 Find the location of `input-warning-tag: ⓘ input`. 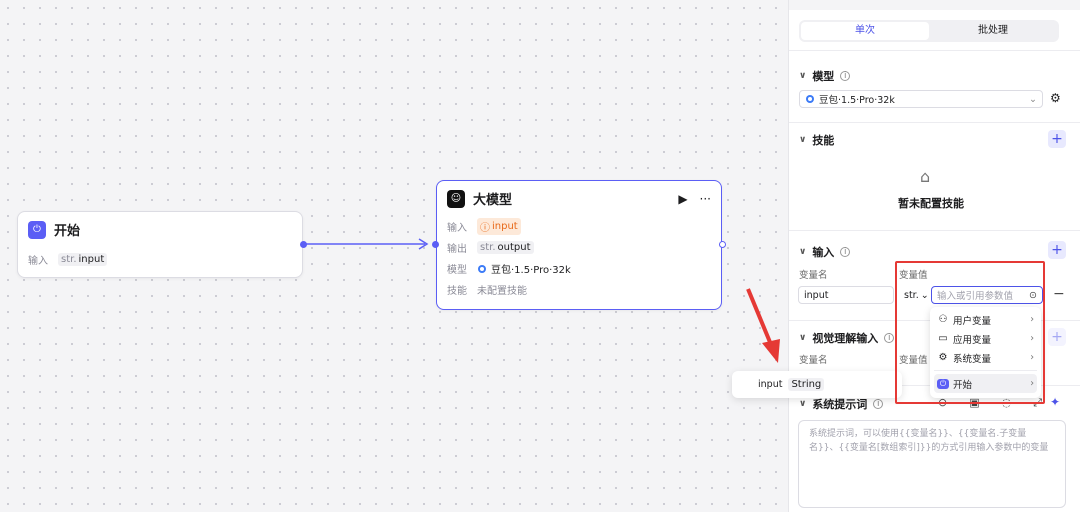

input-warning-tag: ⓘ input is located at coordinates (499, 226).